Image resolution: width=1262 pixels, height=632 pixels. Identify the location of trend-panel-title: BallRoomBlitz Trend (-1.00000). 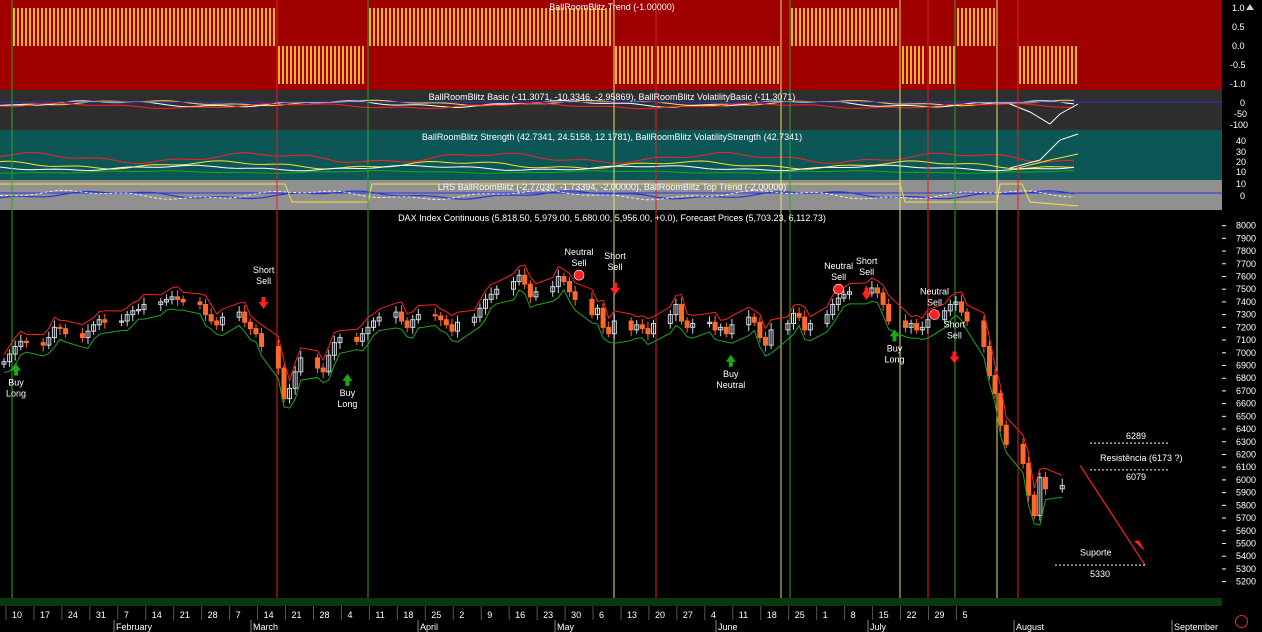
(612, 7).